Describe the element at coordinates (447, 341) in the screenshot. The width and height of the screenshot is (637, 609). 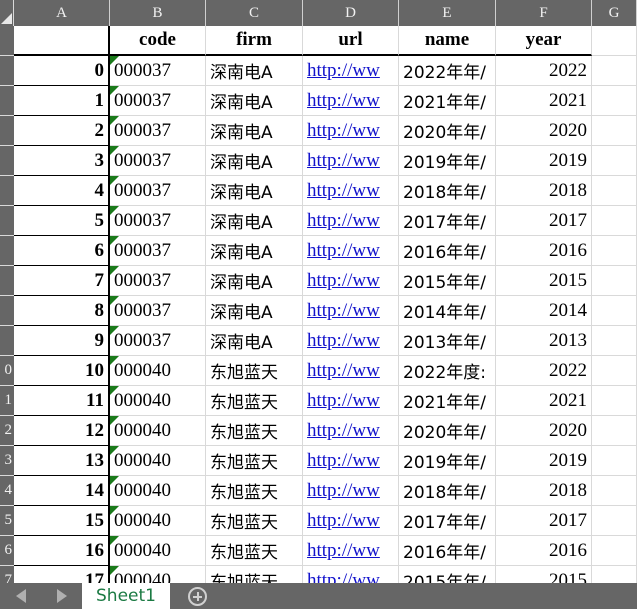
I see `cell-name: 2013年年/` at that location.